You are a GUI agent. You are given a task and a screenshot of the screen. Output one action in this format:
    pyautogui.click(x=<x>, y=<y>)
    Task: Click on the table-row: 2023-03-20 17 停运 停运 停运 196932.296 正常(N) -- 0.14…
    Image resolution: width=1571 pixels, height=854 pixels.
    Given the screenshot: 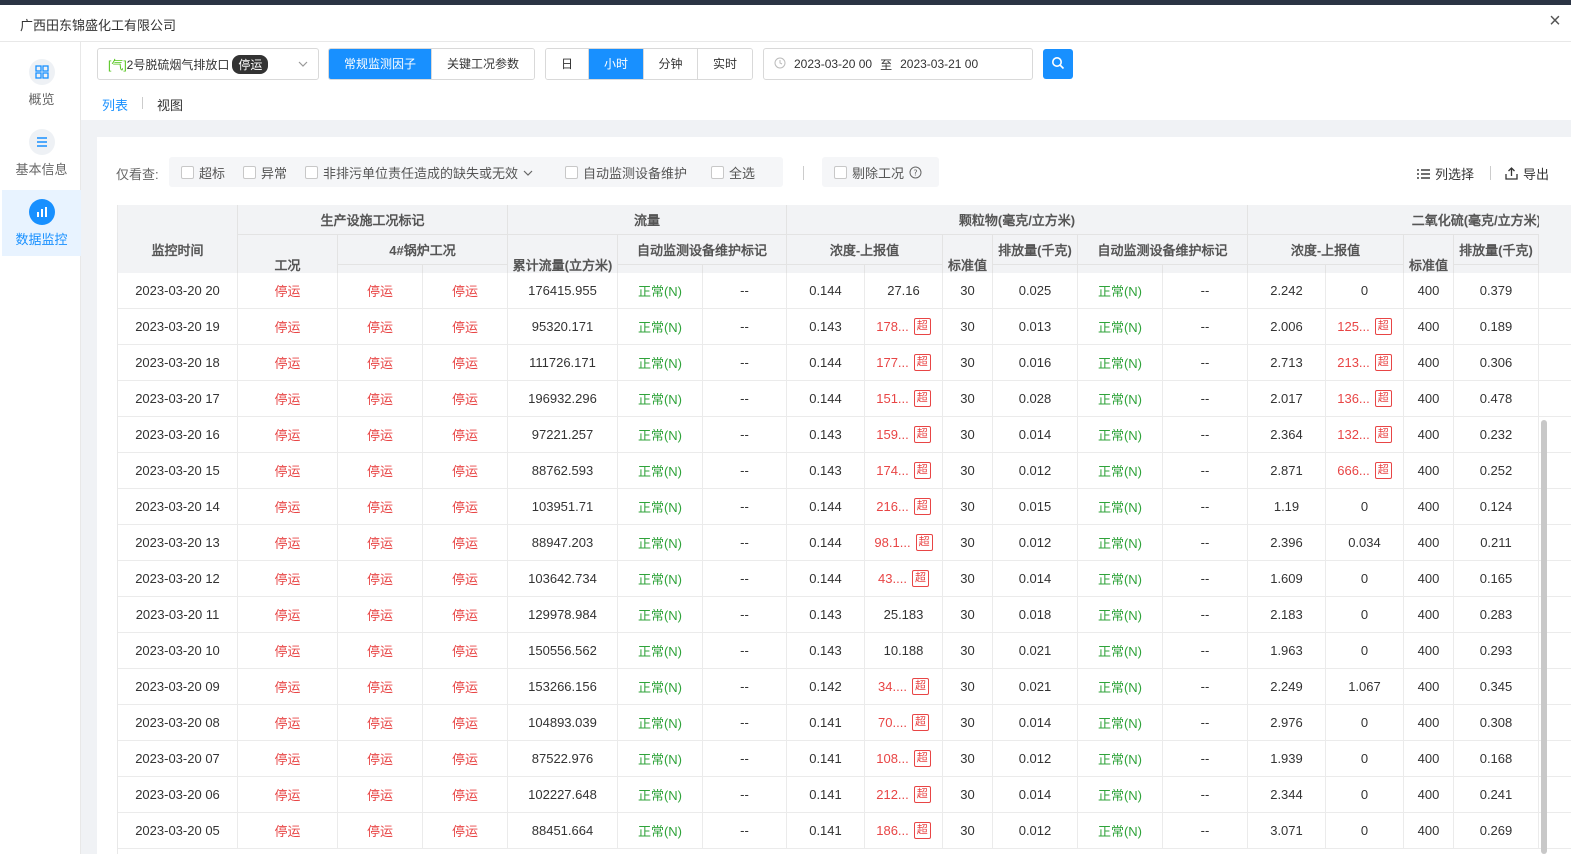 What is the action you would take?
    pyautogui.click(x=844, y=399)
    